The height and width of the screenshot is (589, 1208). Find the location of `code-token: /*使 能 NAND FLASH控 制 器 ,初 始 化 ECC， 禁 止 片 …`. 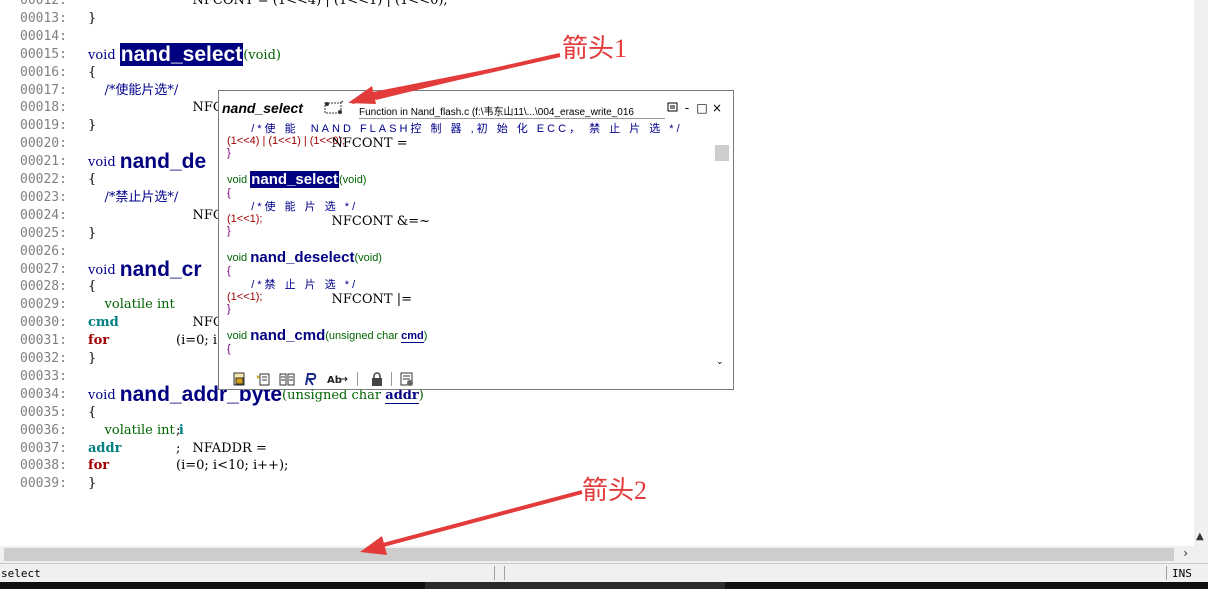

code-token: /*使 能 NAND FLASH控 制 器 ,初 始 化 ECC， 禁 止 片 … is located at coordinates (455, 129).